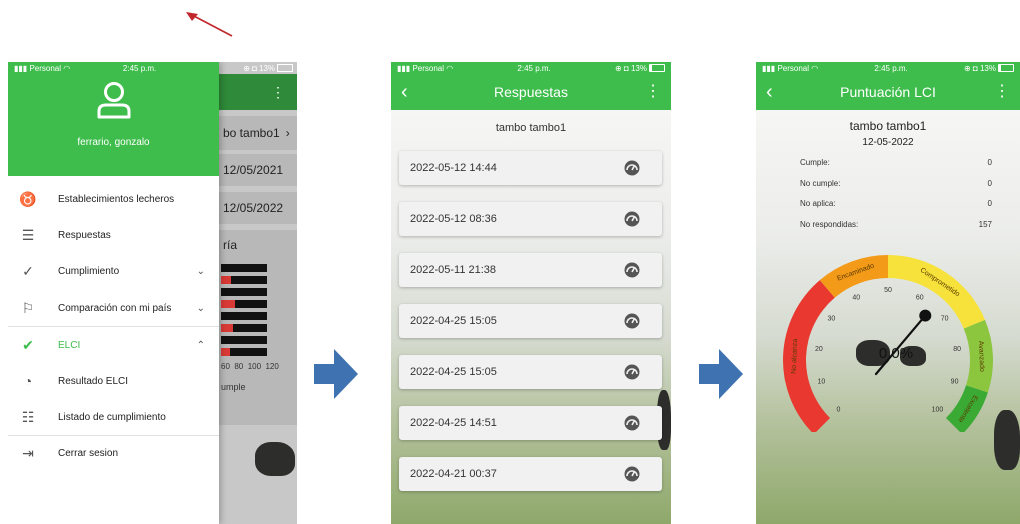 The height and width of the screenshot is (524, 1020). Describe the element at coordinates (888, 126) in the screenshot. I see `farm-name: tambo tambo1` at that location.